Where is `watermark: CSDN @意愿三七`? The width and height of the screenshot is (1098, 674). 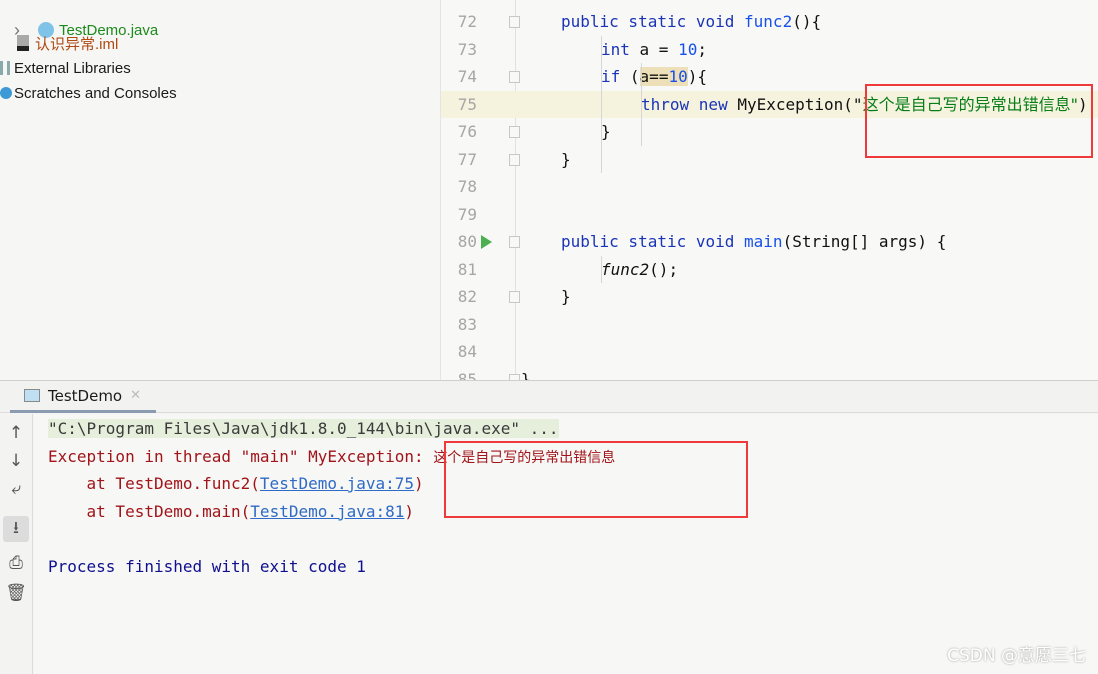
watermark: CSDN @意愿三七 is located at coordinates (1016, 656).